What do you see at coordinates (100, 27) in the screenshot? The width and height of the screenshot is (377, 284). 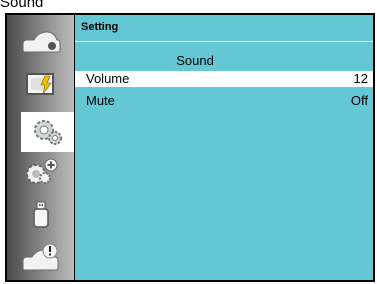 I see `panel-title: Setting` at bounding box center [100, 27].